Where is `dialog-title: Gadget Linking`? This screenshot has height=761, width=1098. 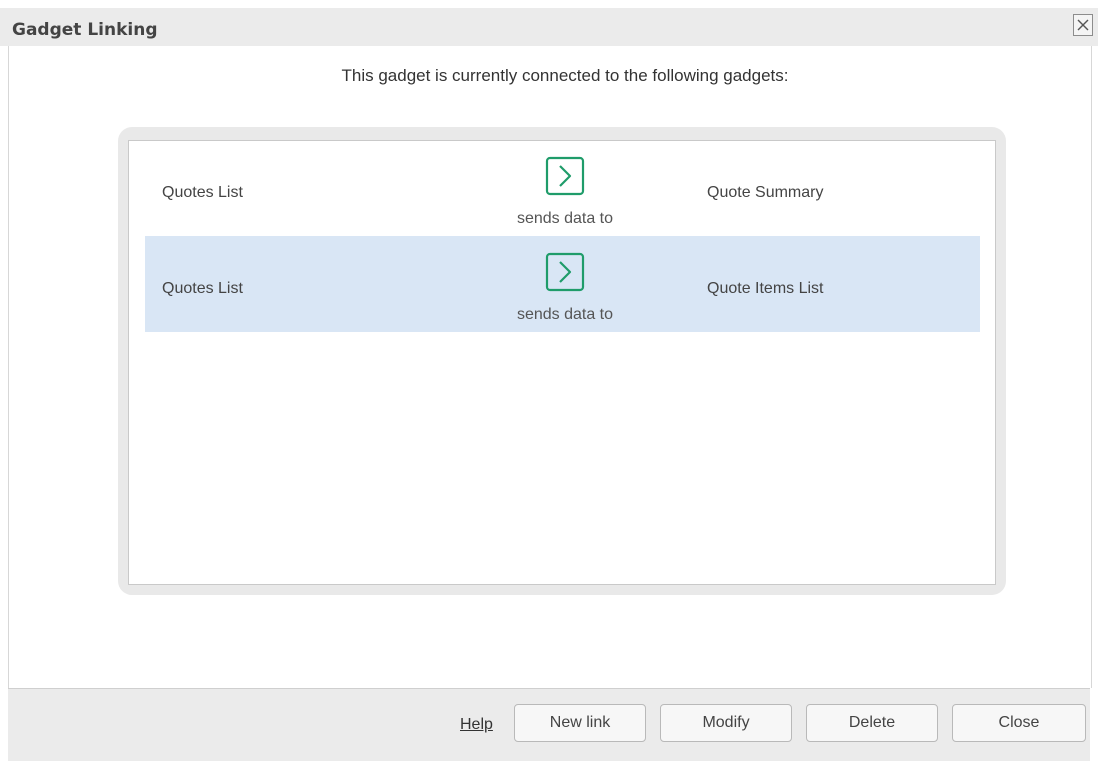
dialog-title: Gadget Linking is located at coordinates (85, 30).